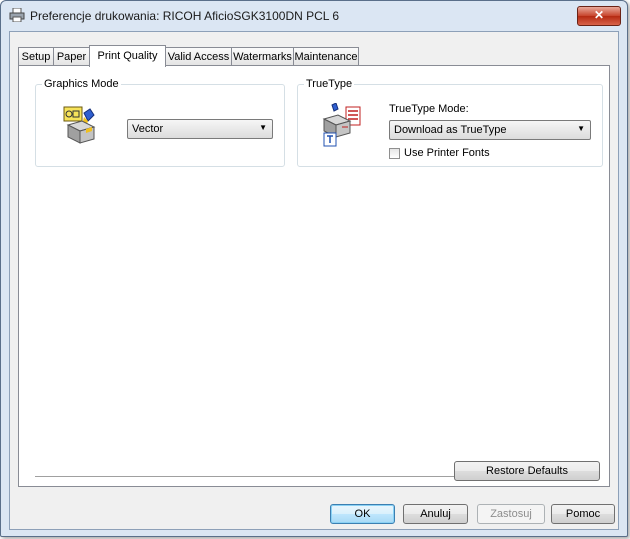 The height and width of the screenshot is (539, 630). I want to click on graphics-mode-select: Vector ▼, so click(200, 129).